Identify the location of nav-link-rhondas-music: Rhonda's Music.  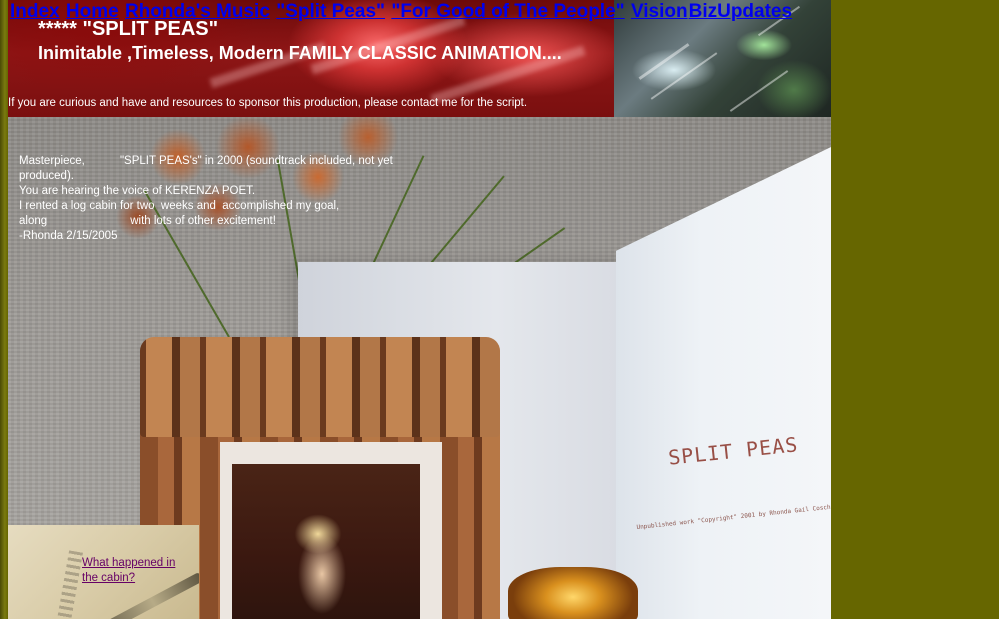
(197, 11).